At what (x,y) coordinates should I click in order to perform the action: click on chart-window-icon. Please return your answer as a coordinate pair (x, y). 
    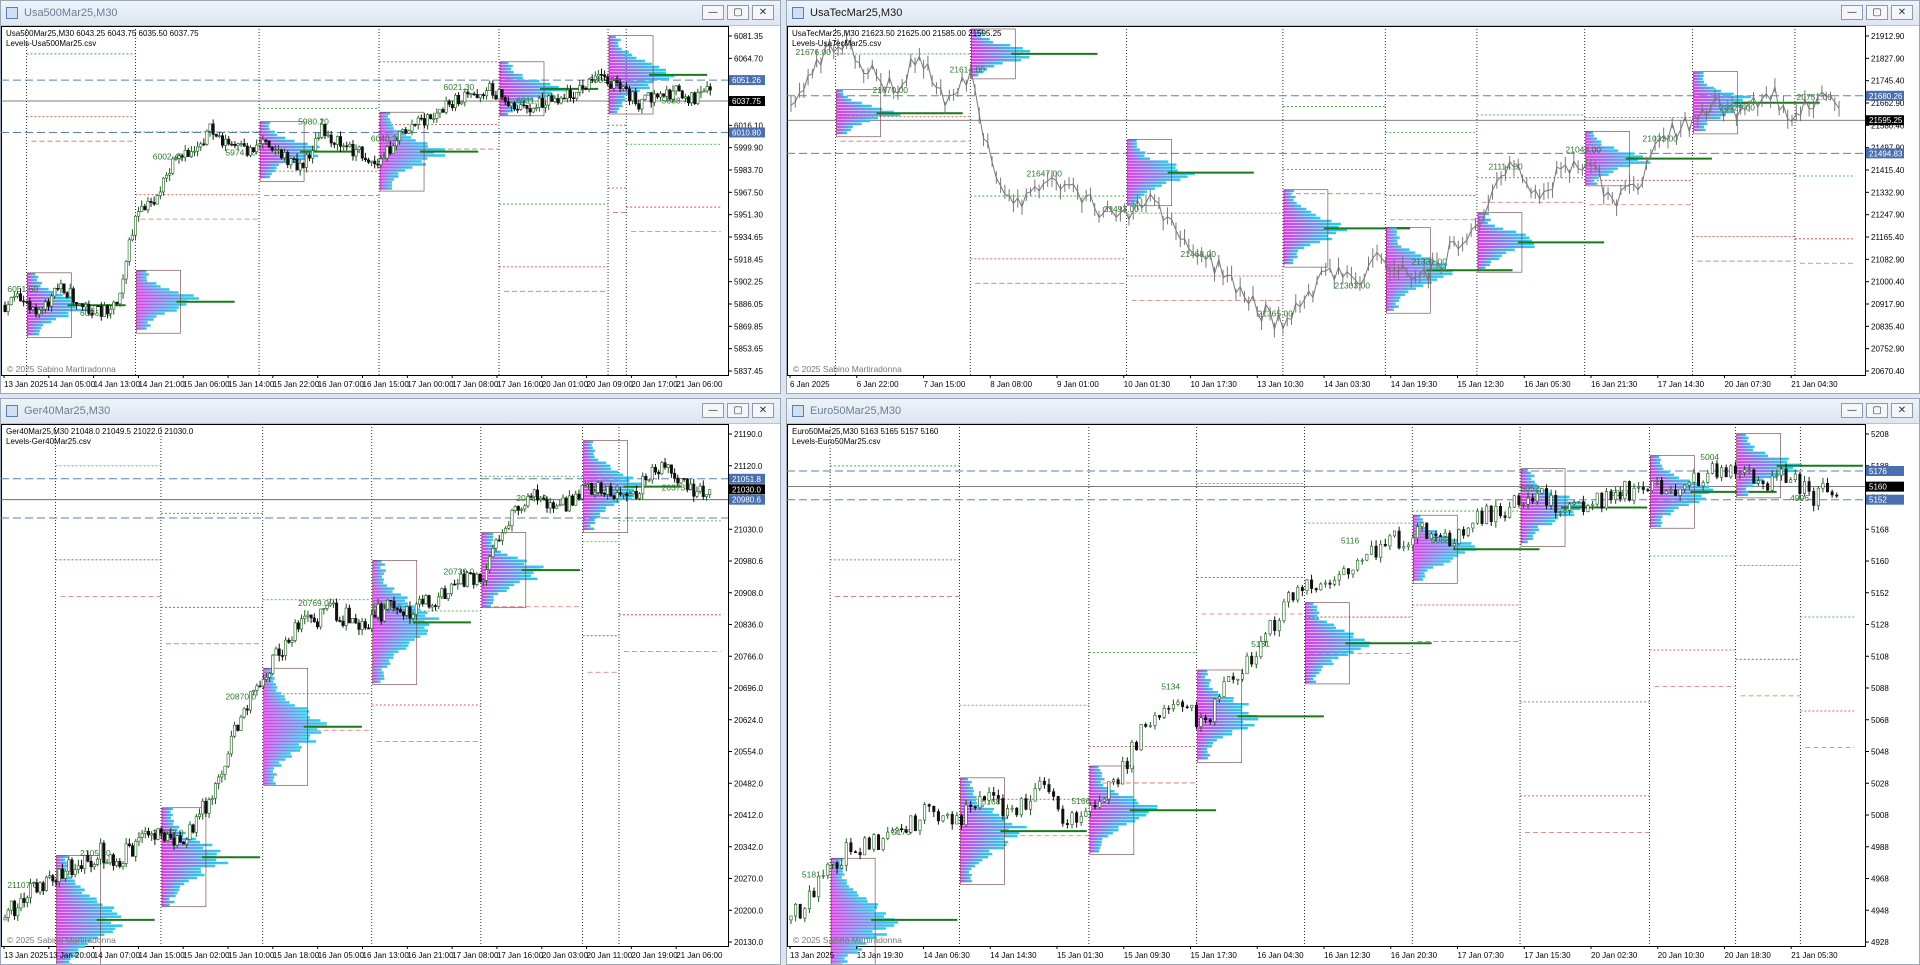
    Looking at the image, I should click on (12, 13).